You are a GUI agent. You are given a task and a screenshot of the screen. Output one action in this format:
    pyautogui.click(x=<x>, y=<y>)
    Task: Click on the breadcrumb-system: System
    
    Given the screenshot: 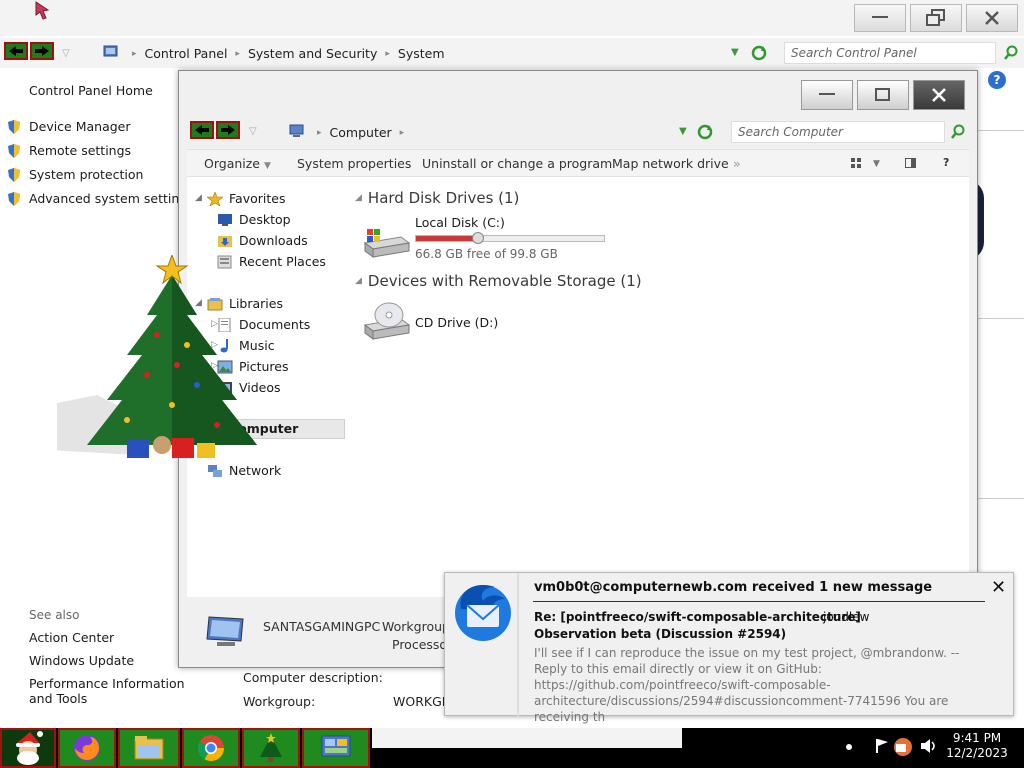 What is the action you would take?
    pyautogui.click(x=421, y=53)
    